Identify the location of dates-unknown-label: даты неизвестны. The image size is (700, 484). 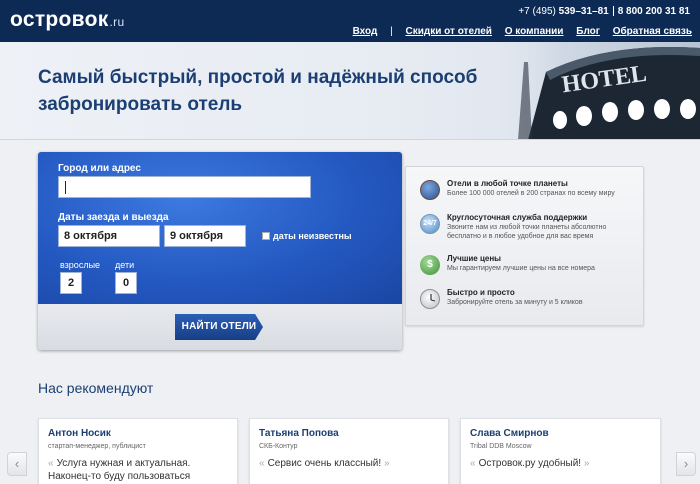
(312, 236).